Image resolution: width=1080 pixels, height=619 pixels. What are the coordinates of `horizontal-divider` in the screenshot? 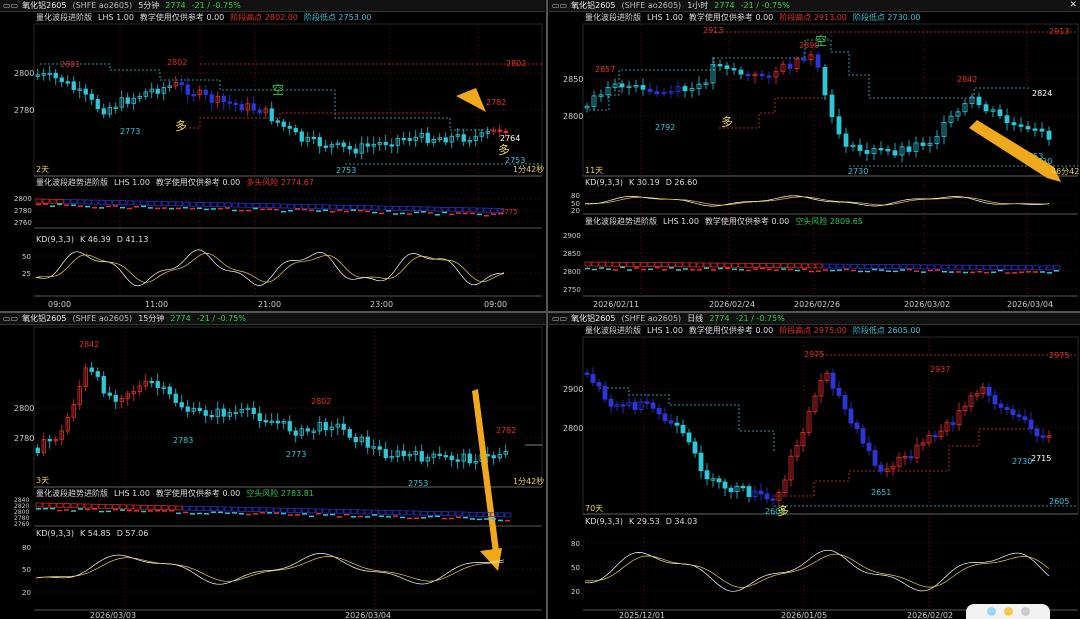 It's located at (540, 312).